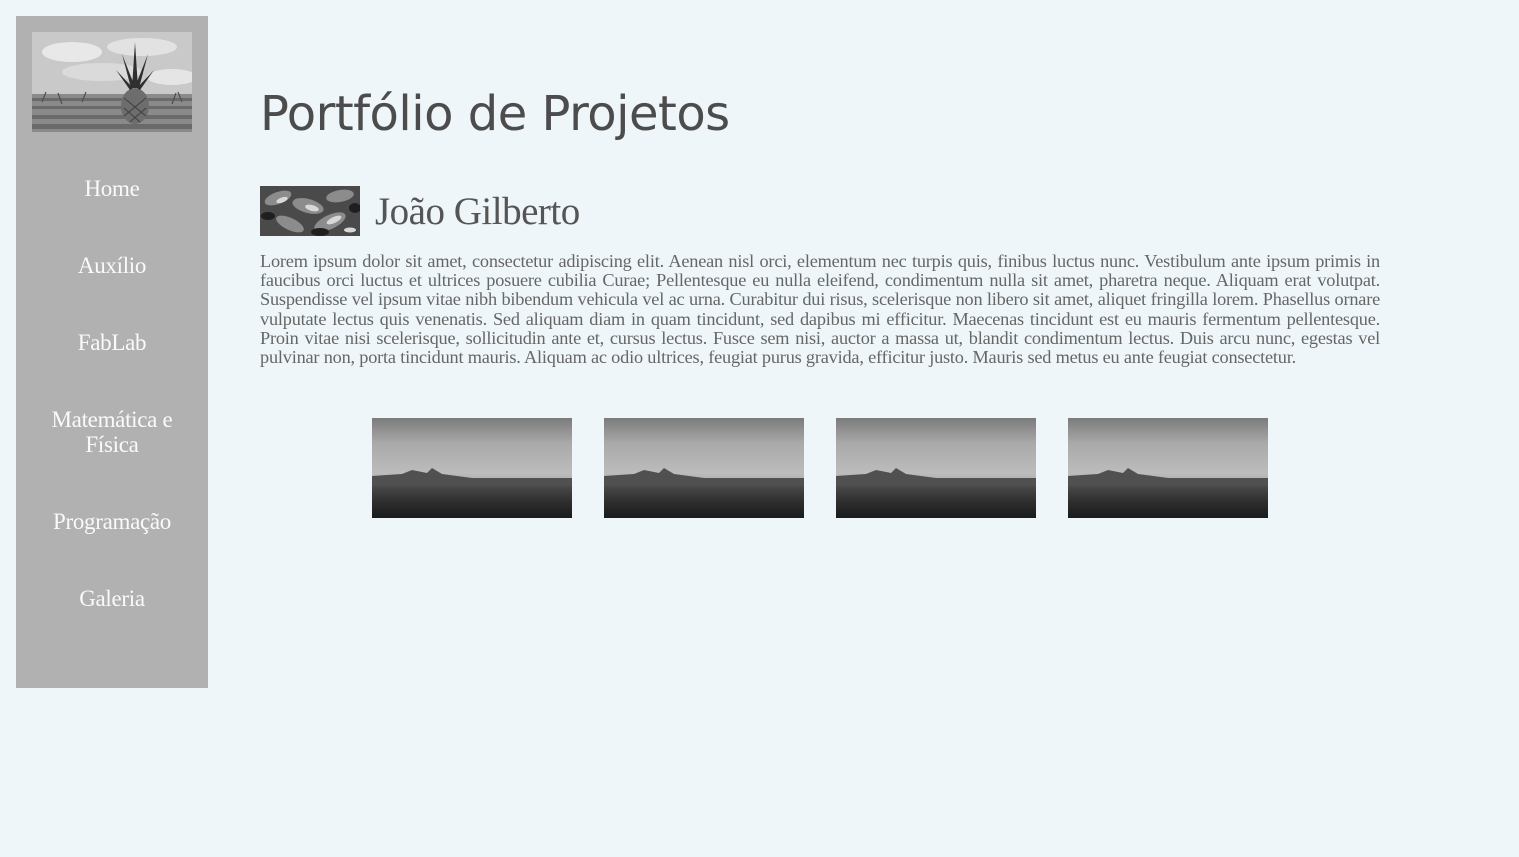  I want to click on nav-item-programacao: Programação, so click(112, 521).